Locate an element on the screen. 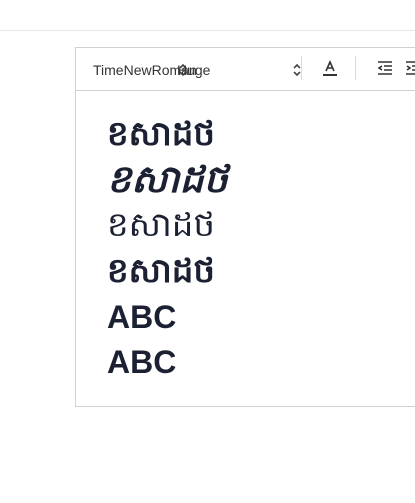  editor-toolbar: TimeNewRoman Huge is located at coordinates (245, 69).